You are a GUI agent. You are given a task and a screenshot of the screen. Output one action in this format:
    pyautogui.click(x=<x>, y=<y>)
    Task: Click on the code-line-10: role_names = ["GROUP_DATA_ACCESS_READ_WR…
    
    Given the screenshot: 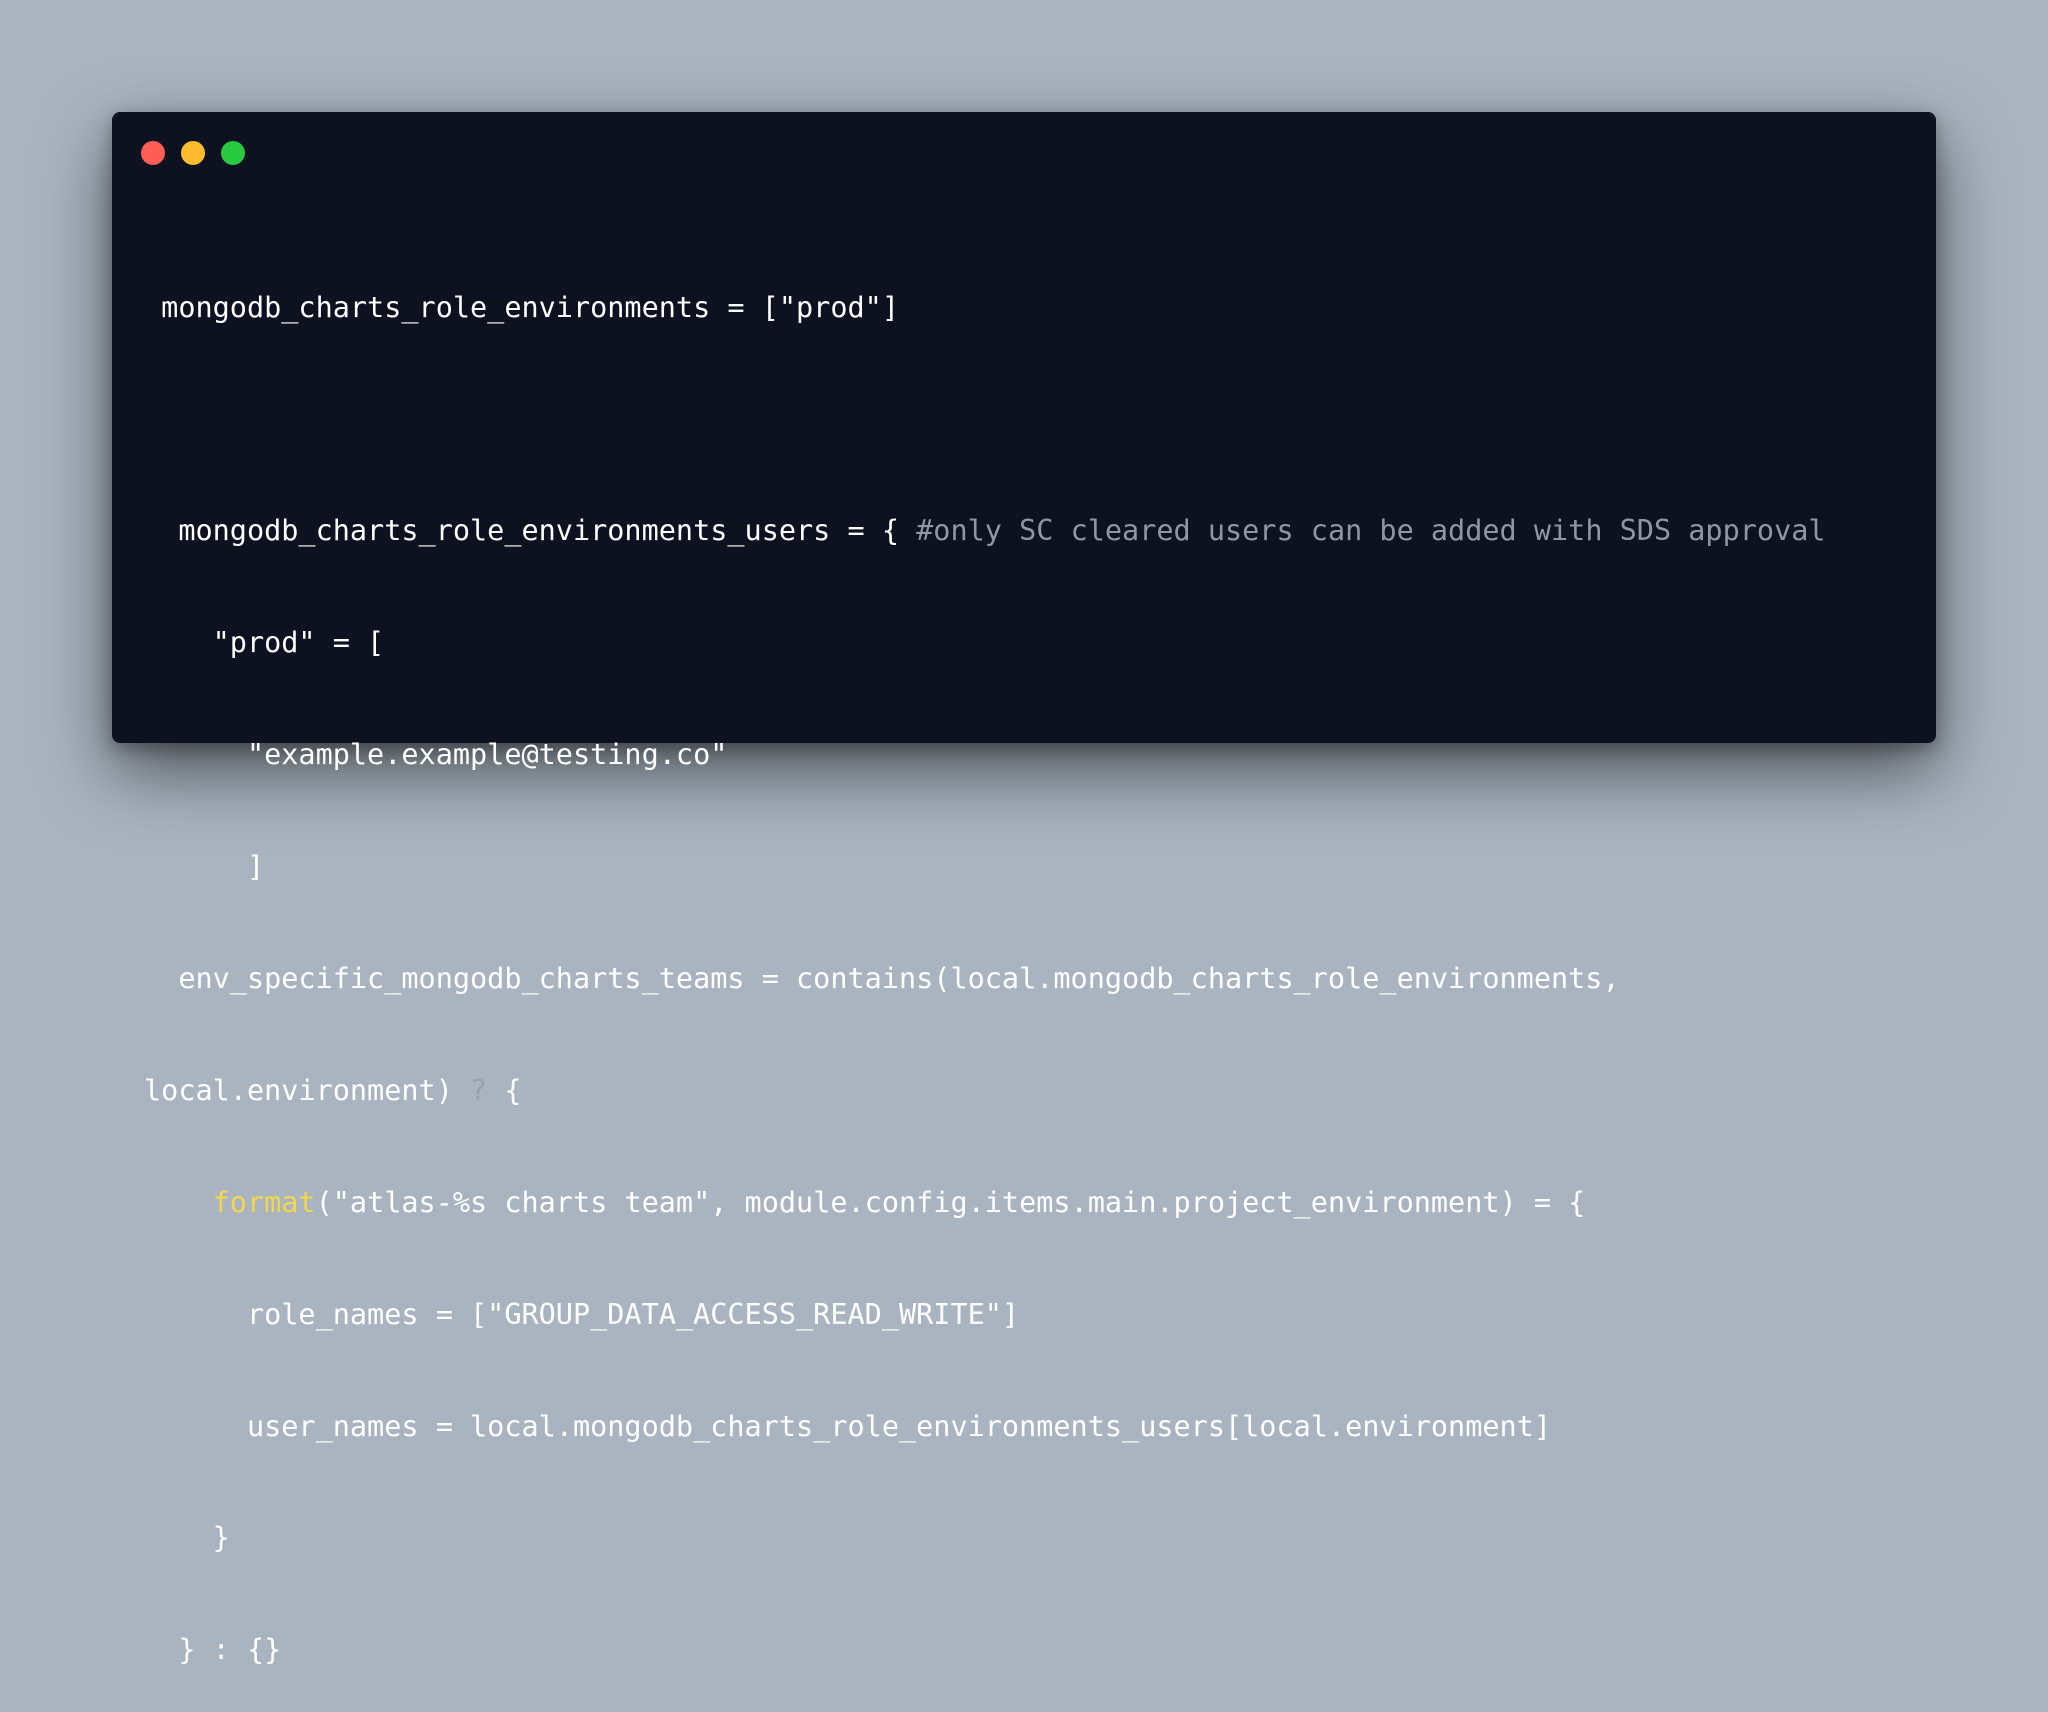 What is the action you would take?
    pyautogui.click(x=582, y=1314)
    